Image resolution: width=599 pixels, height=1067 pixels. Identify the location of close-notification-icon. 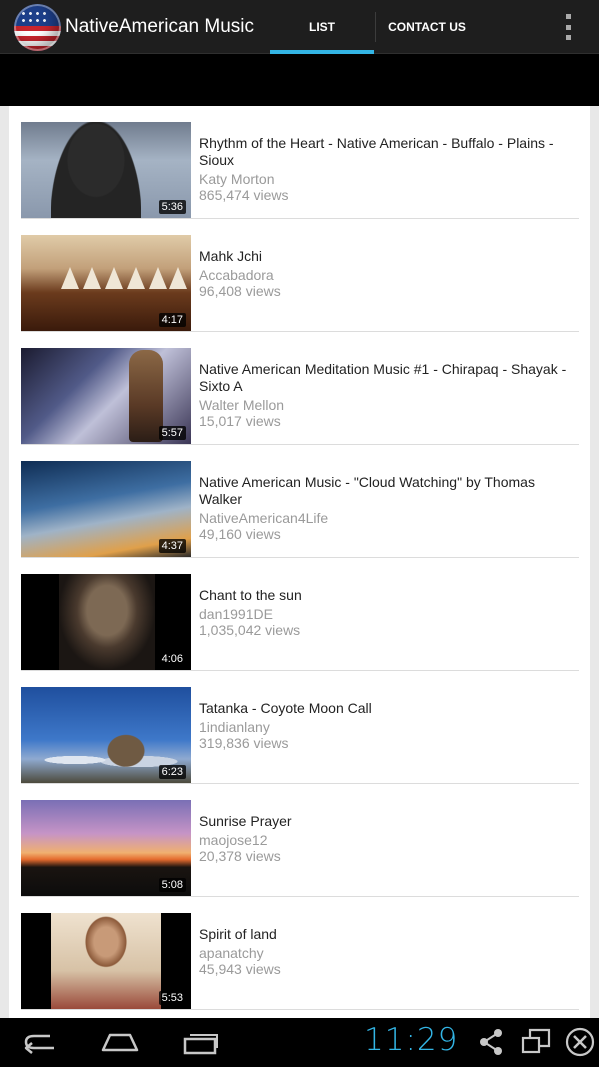
(581, 1042).